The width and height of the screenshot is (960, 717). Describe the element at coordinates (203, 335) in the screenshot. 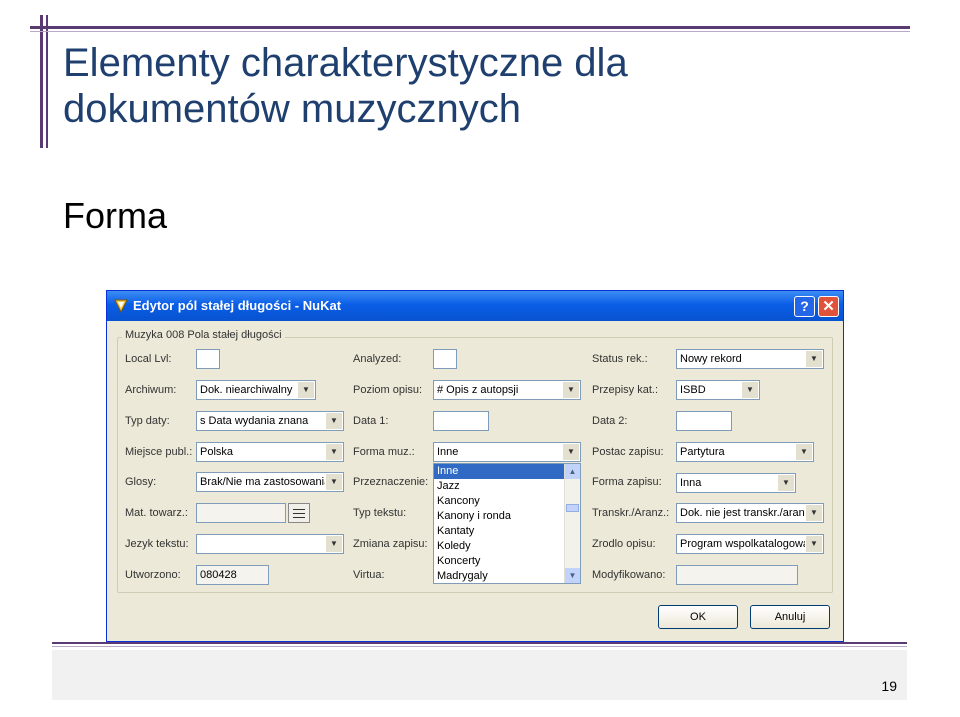

I see `group-label: Muzyka 008 Pola stałej długości` at that location.